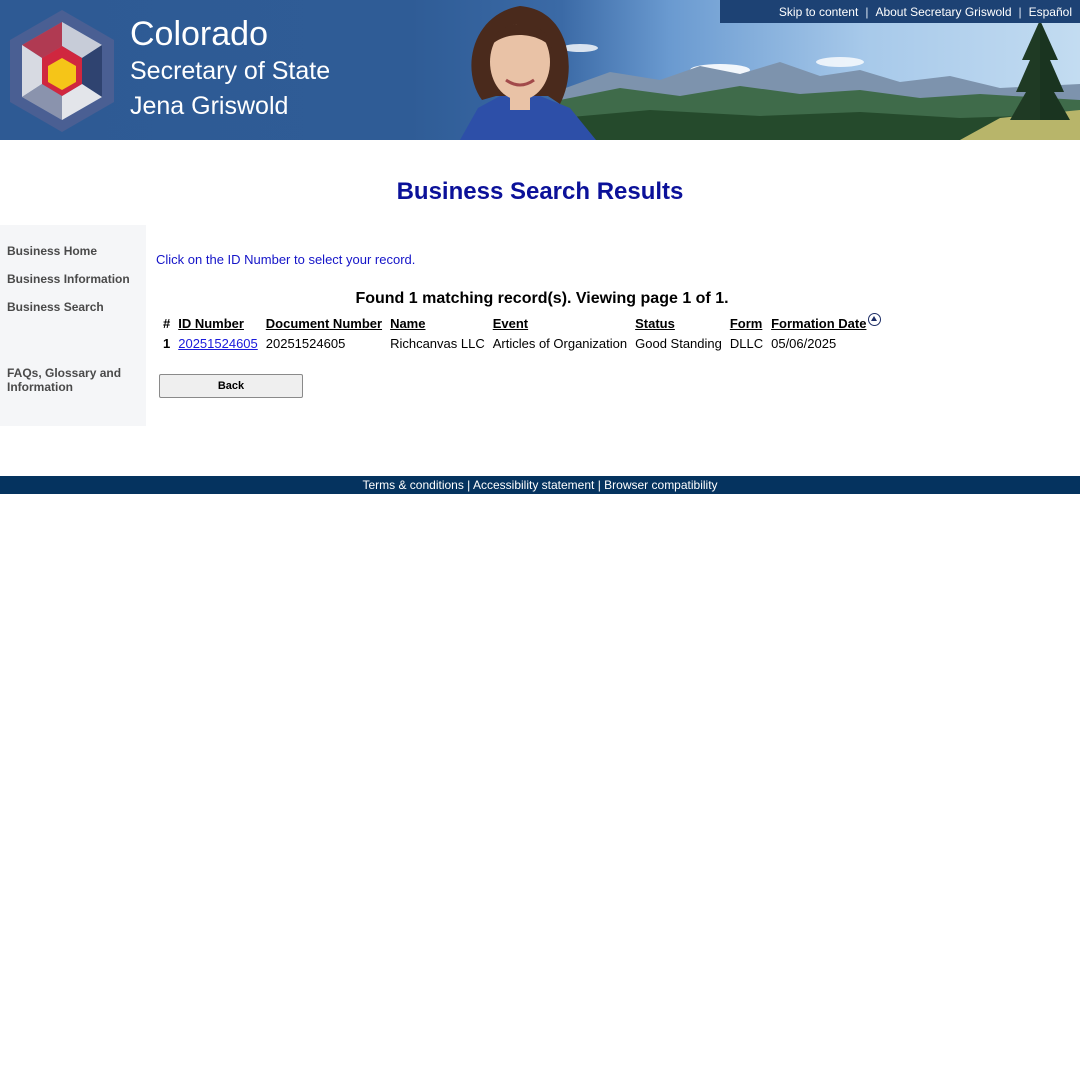 Image resolution: width=1080 pixels, height=1080 pixels. Describe the element at coordinates (678, 322) in the screenshot. I see `column-header-status: Status` at that location.